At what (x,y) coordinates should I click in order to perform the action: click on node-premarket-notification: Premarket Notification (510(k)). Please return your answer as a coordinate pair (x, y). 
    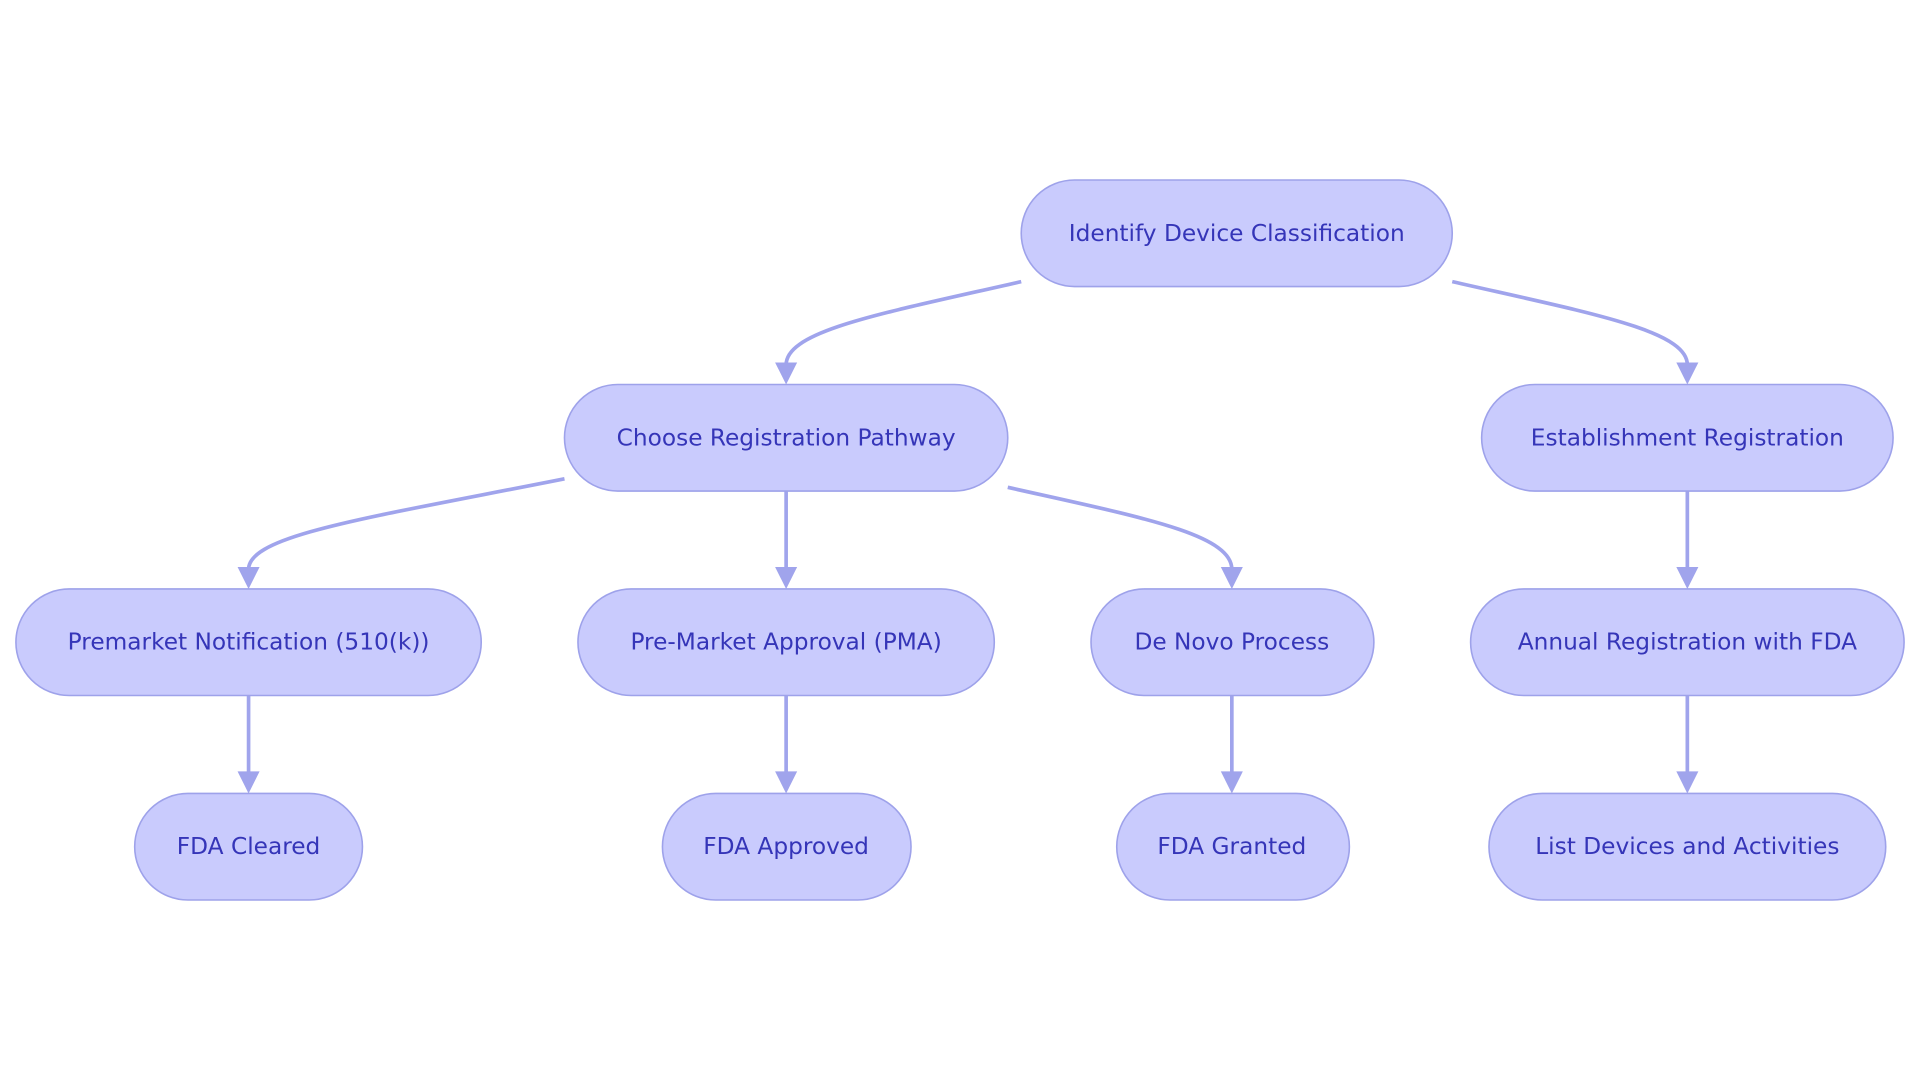
    Looking at the image, I should click on (249, 642).